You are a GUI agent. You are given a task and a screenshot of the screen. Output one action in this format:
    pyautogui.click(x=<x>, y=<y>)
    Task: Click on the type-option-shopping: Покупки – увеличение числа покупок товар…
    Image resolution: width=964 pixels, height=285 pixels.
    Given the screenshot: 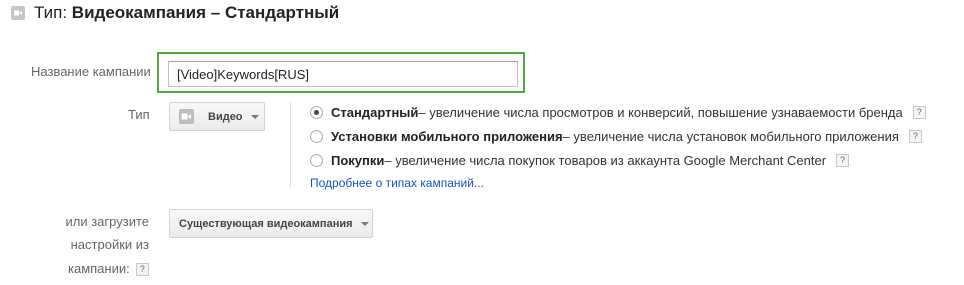 What is the action you would take?
    pyautogui.click(x=580, y=160)
    